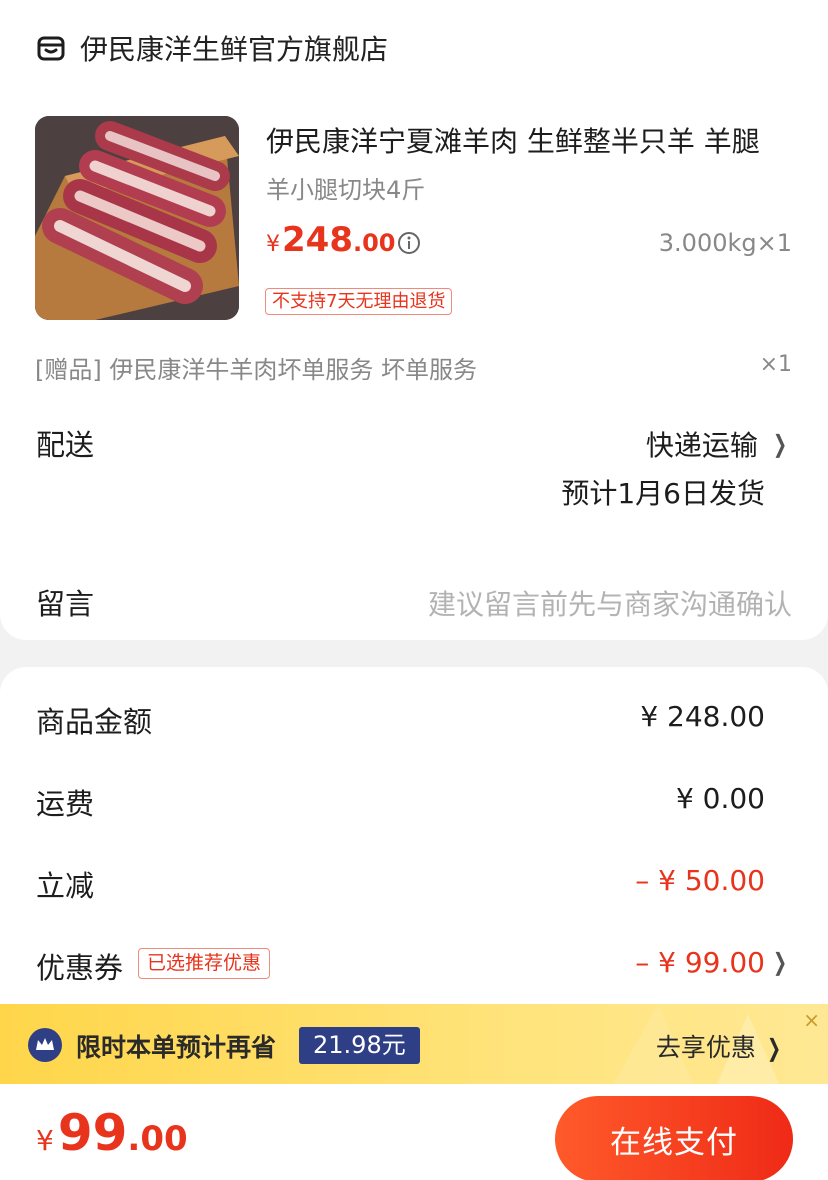  What do you see at coordinates (92, 1133) in the screenshot?
I see `total-integer: 99` at bounding box center [92, 1133].